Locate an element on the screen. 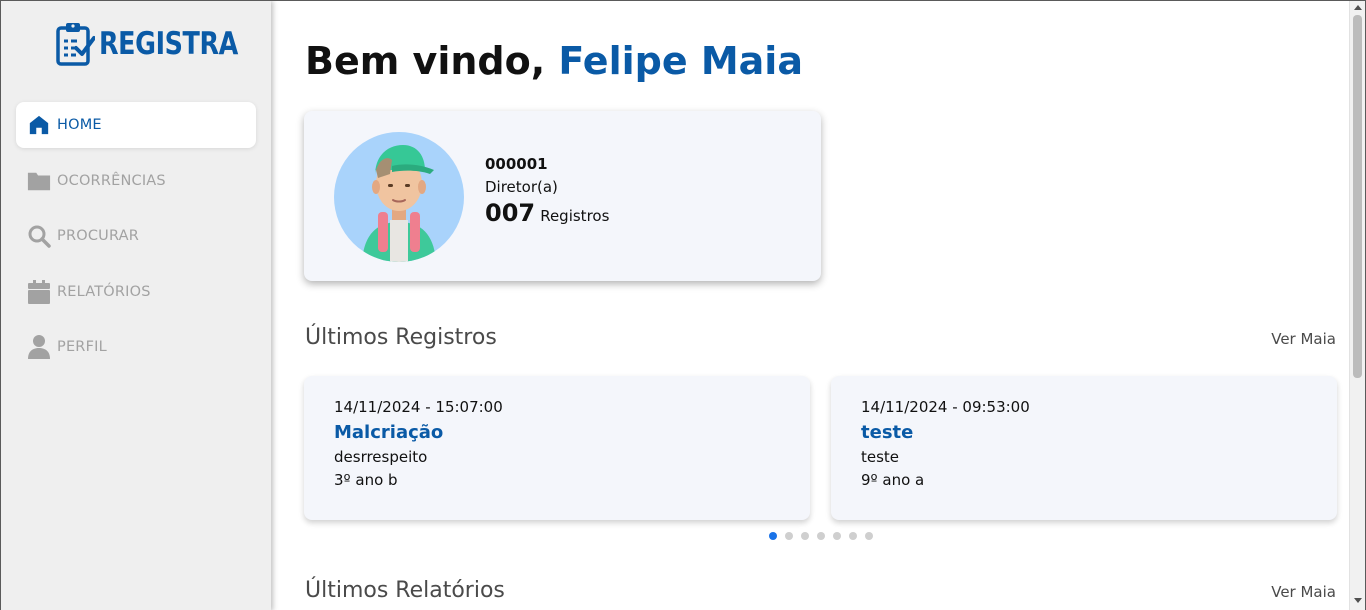 This screenshot has height=610, width=1366. profile-records: 007 Registros is located at coordinates (547, 213).